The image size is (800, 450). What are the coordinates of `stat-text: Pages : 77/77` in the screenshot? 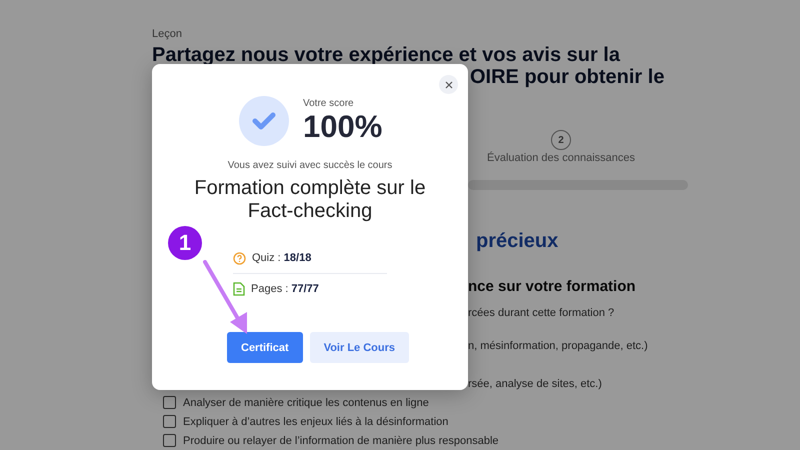 It's located at (285, 289).